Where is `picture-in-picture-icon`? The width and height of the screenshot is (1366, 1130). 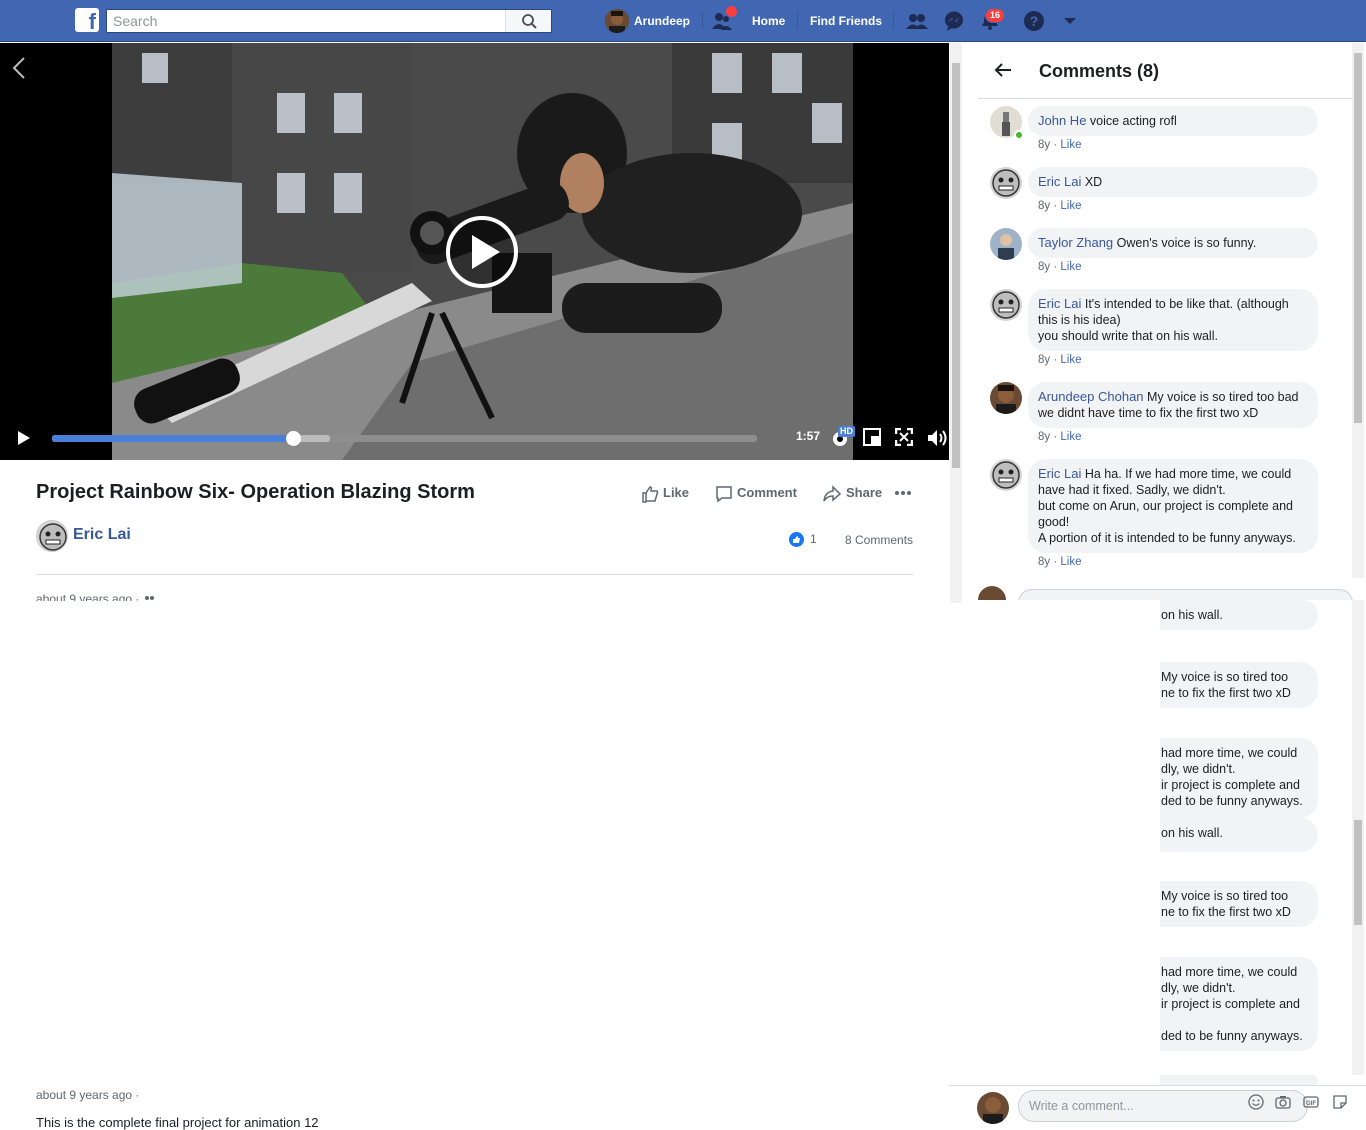 picture-in-picture-icon is located at coordinates (872, 437).